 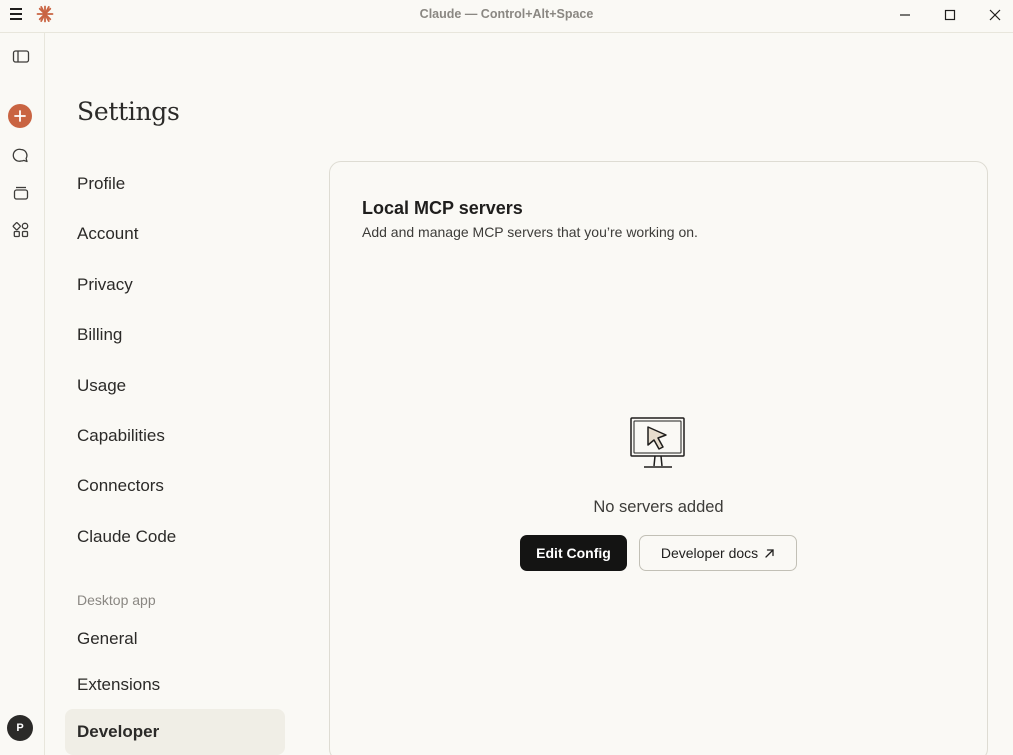 What do you see at coordinates (175, 436) in the screenshot?
I see `nav-item-capabilities: Capabilities` at bounding box center [175, 436].